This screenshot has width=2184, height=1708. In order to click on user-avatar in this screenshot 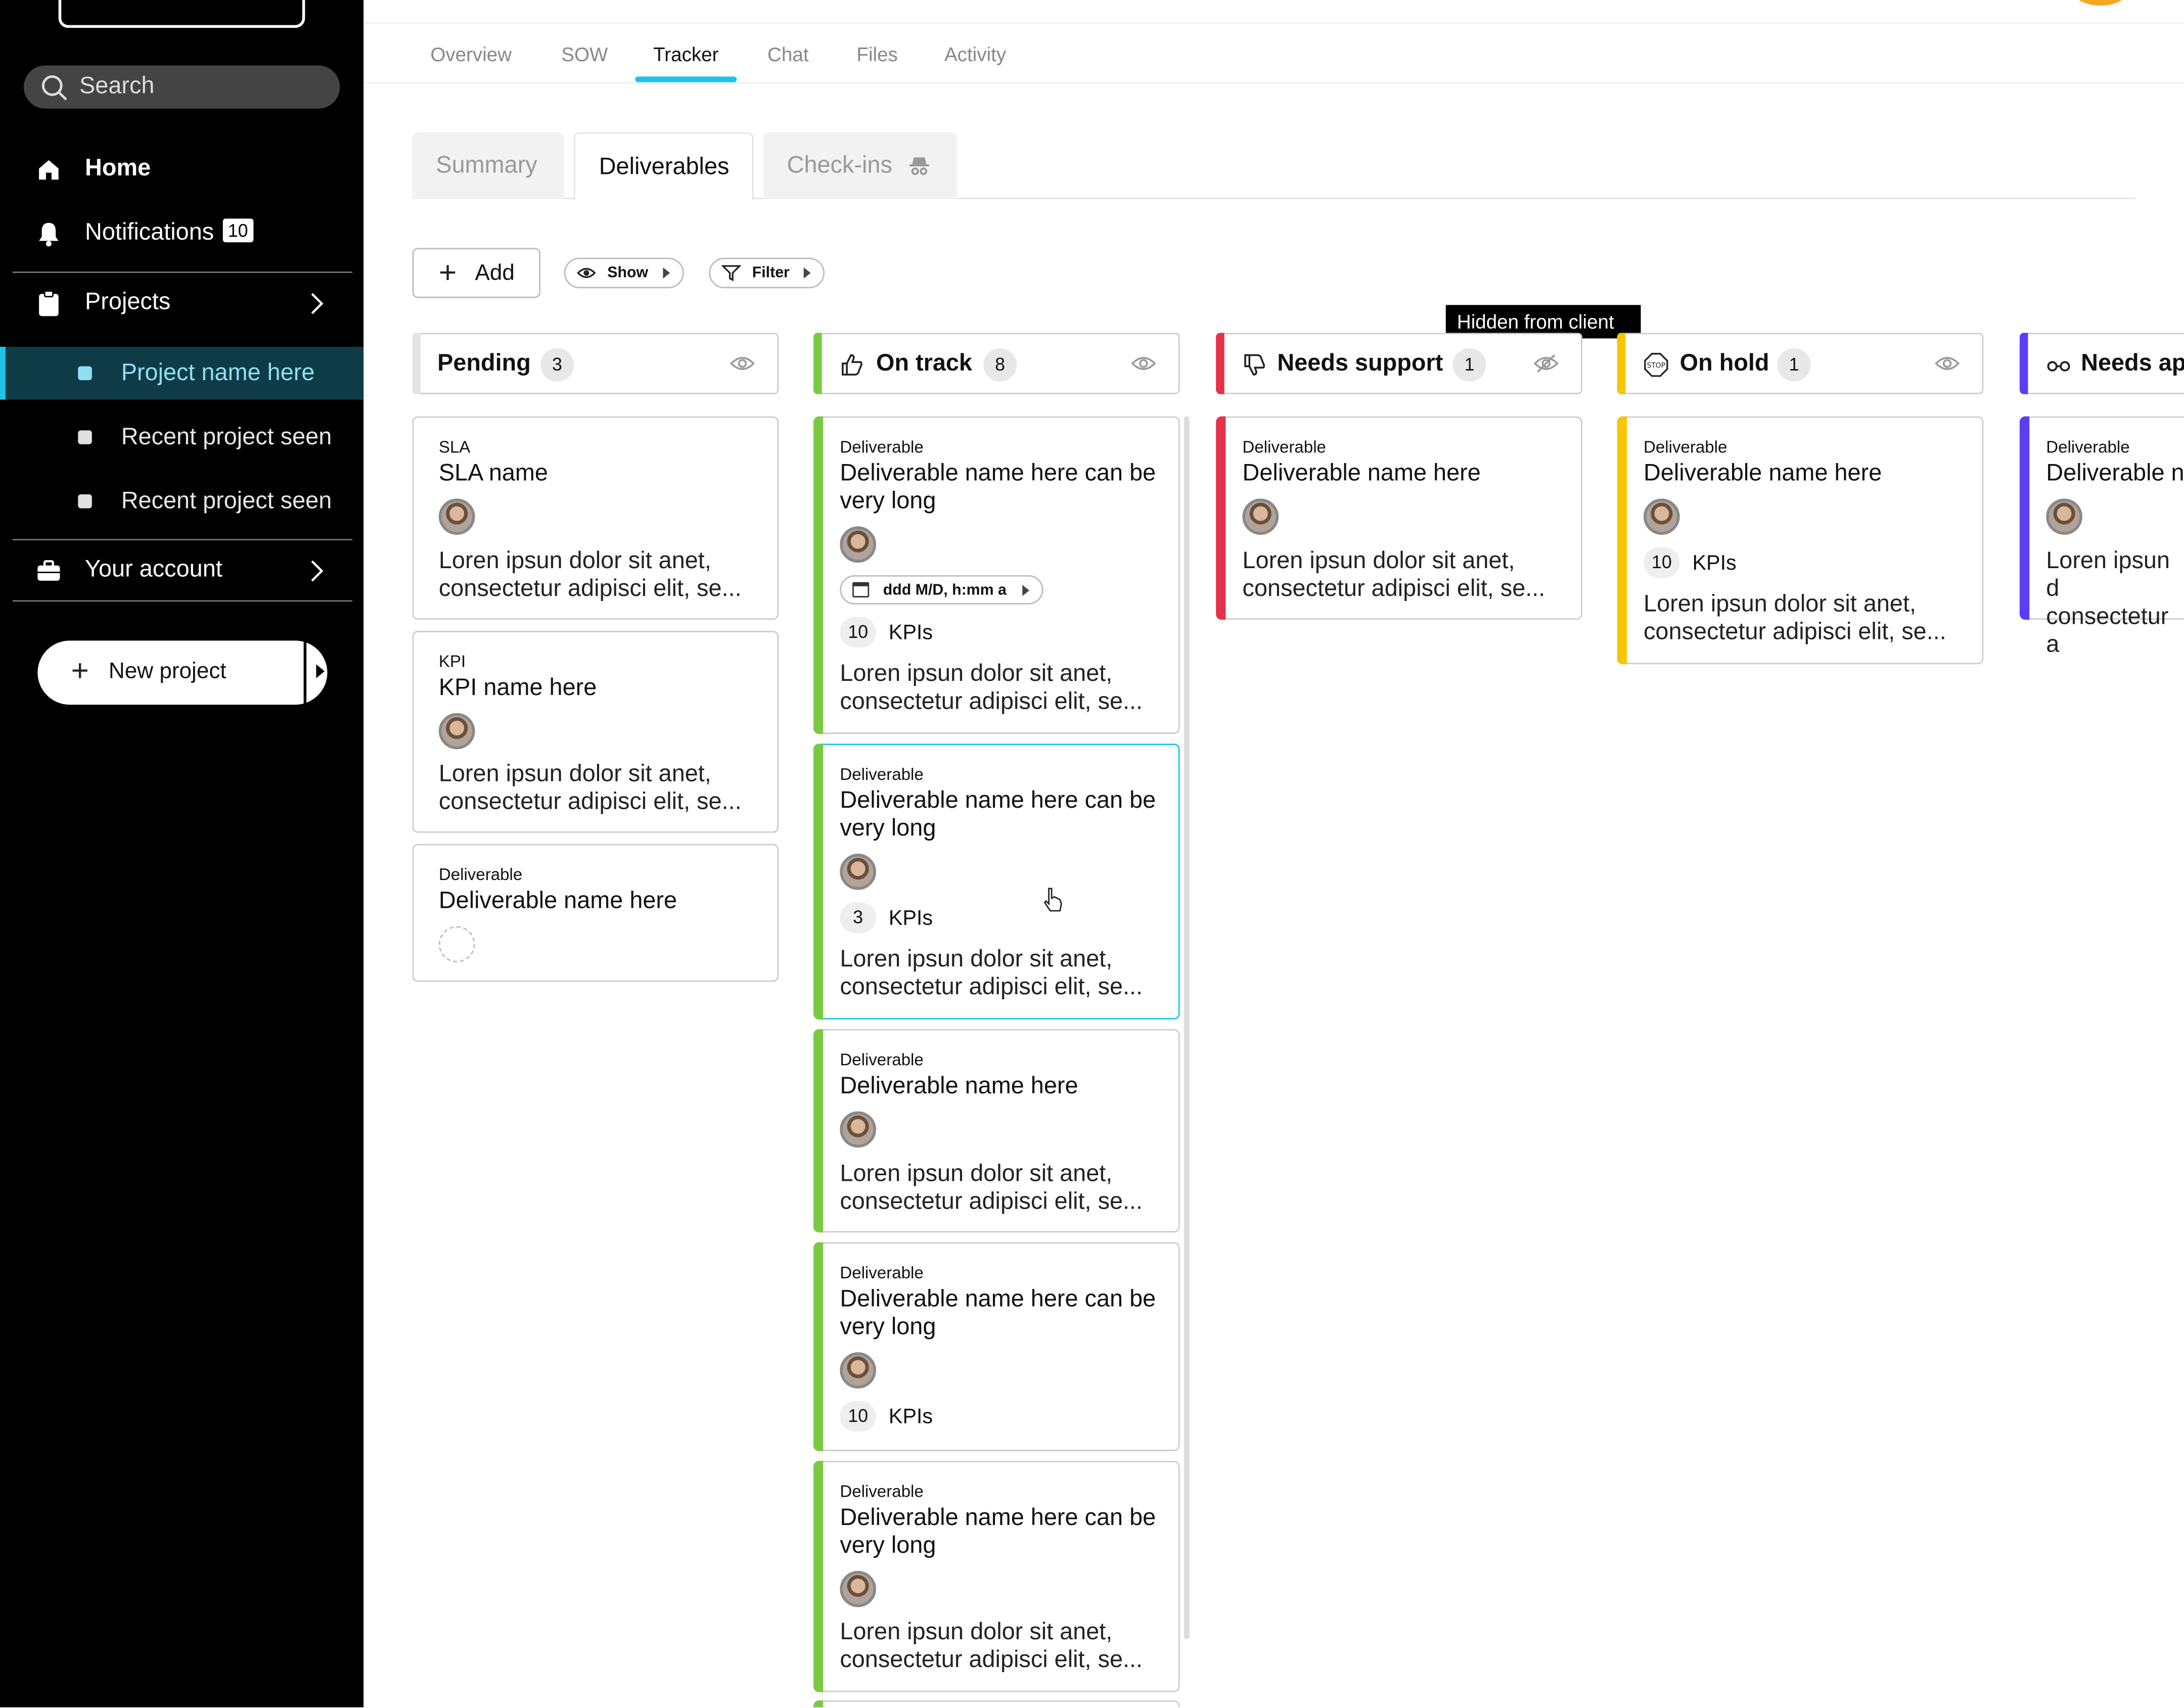, I will do `click(2100, 3)`.